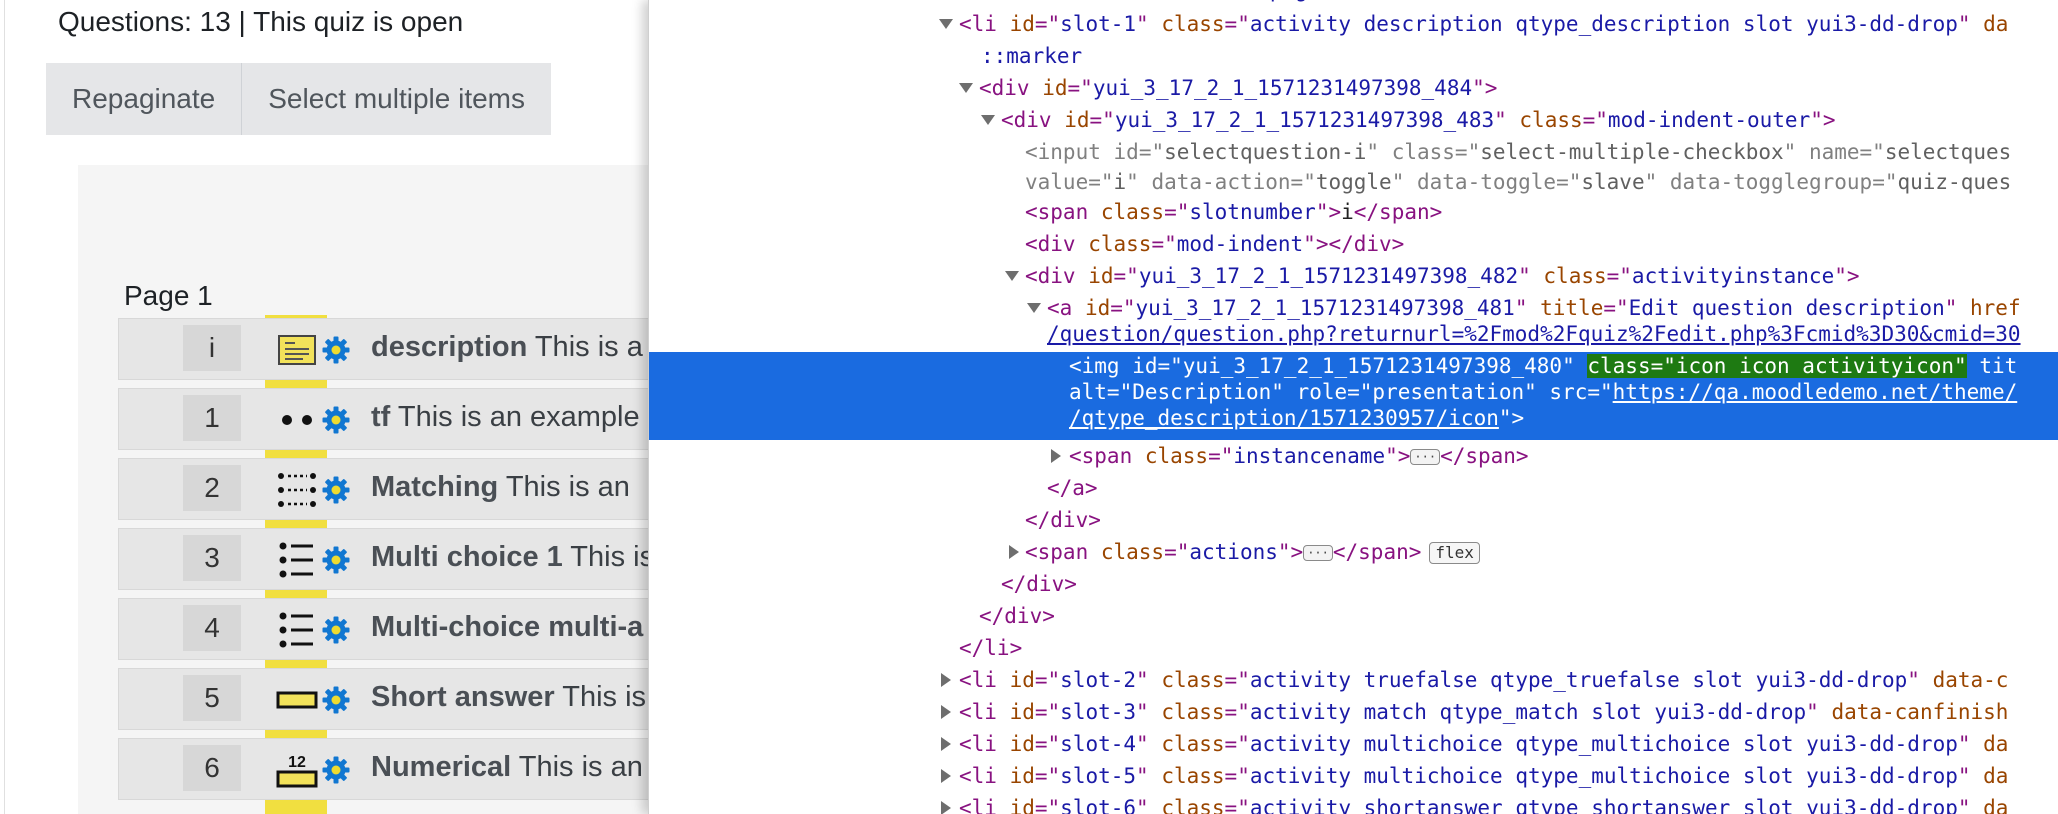 Image resolution: width=2058 pixels, height=814 pixels. What do you see at coordinates (297, 420) in the screenshot?
I see `truefalse-icon` at bounding box center [297, 420].